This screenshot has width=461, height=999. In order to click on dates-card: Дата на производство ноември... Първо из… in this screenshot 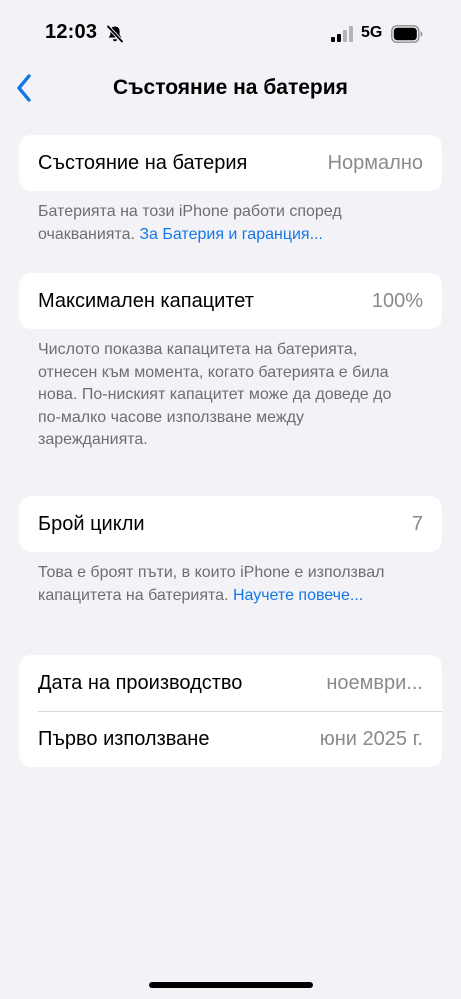, I will do `click(230, 711)`.